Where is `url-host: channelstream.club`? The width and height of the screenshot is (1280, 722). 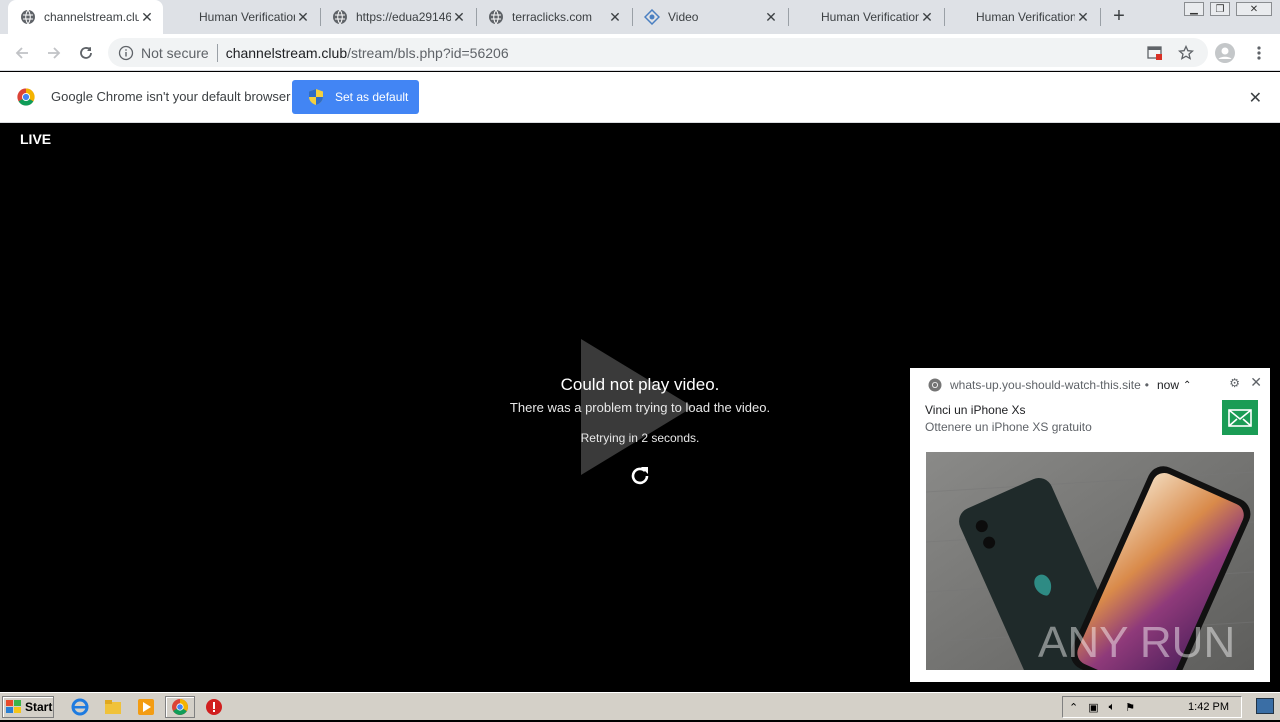
url-host: channelstream.club is located at coordinates (286, 52).